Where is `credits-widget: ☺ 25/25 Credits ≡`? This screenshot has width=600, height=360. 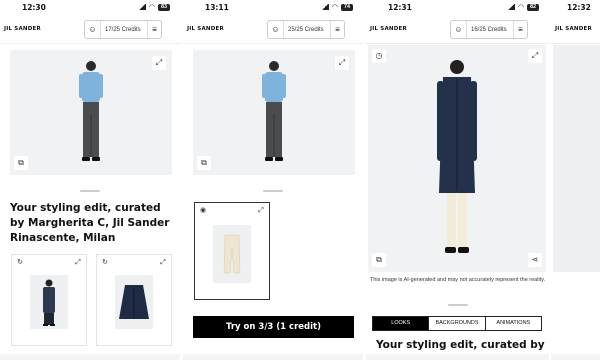 credits-widget: ☺ 25/25 Credits ≡ is located at coordinates (306, 29).